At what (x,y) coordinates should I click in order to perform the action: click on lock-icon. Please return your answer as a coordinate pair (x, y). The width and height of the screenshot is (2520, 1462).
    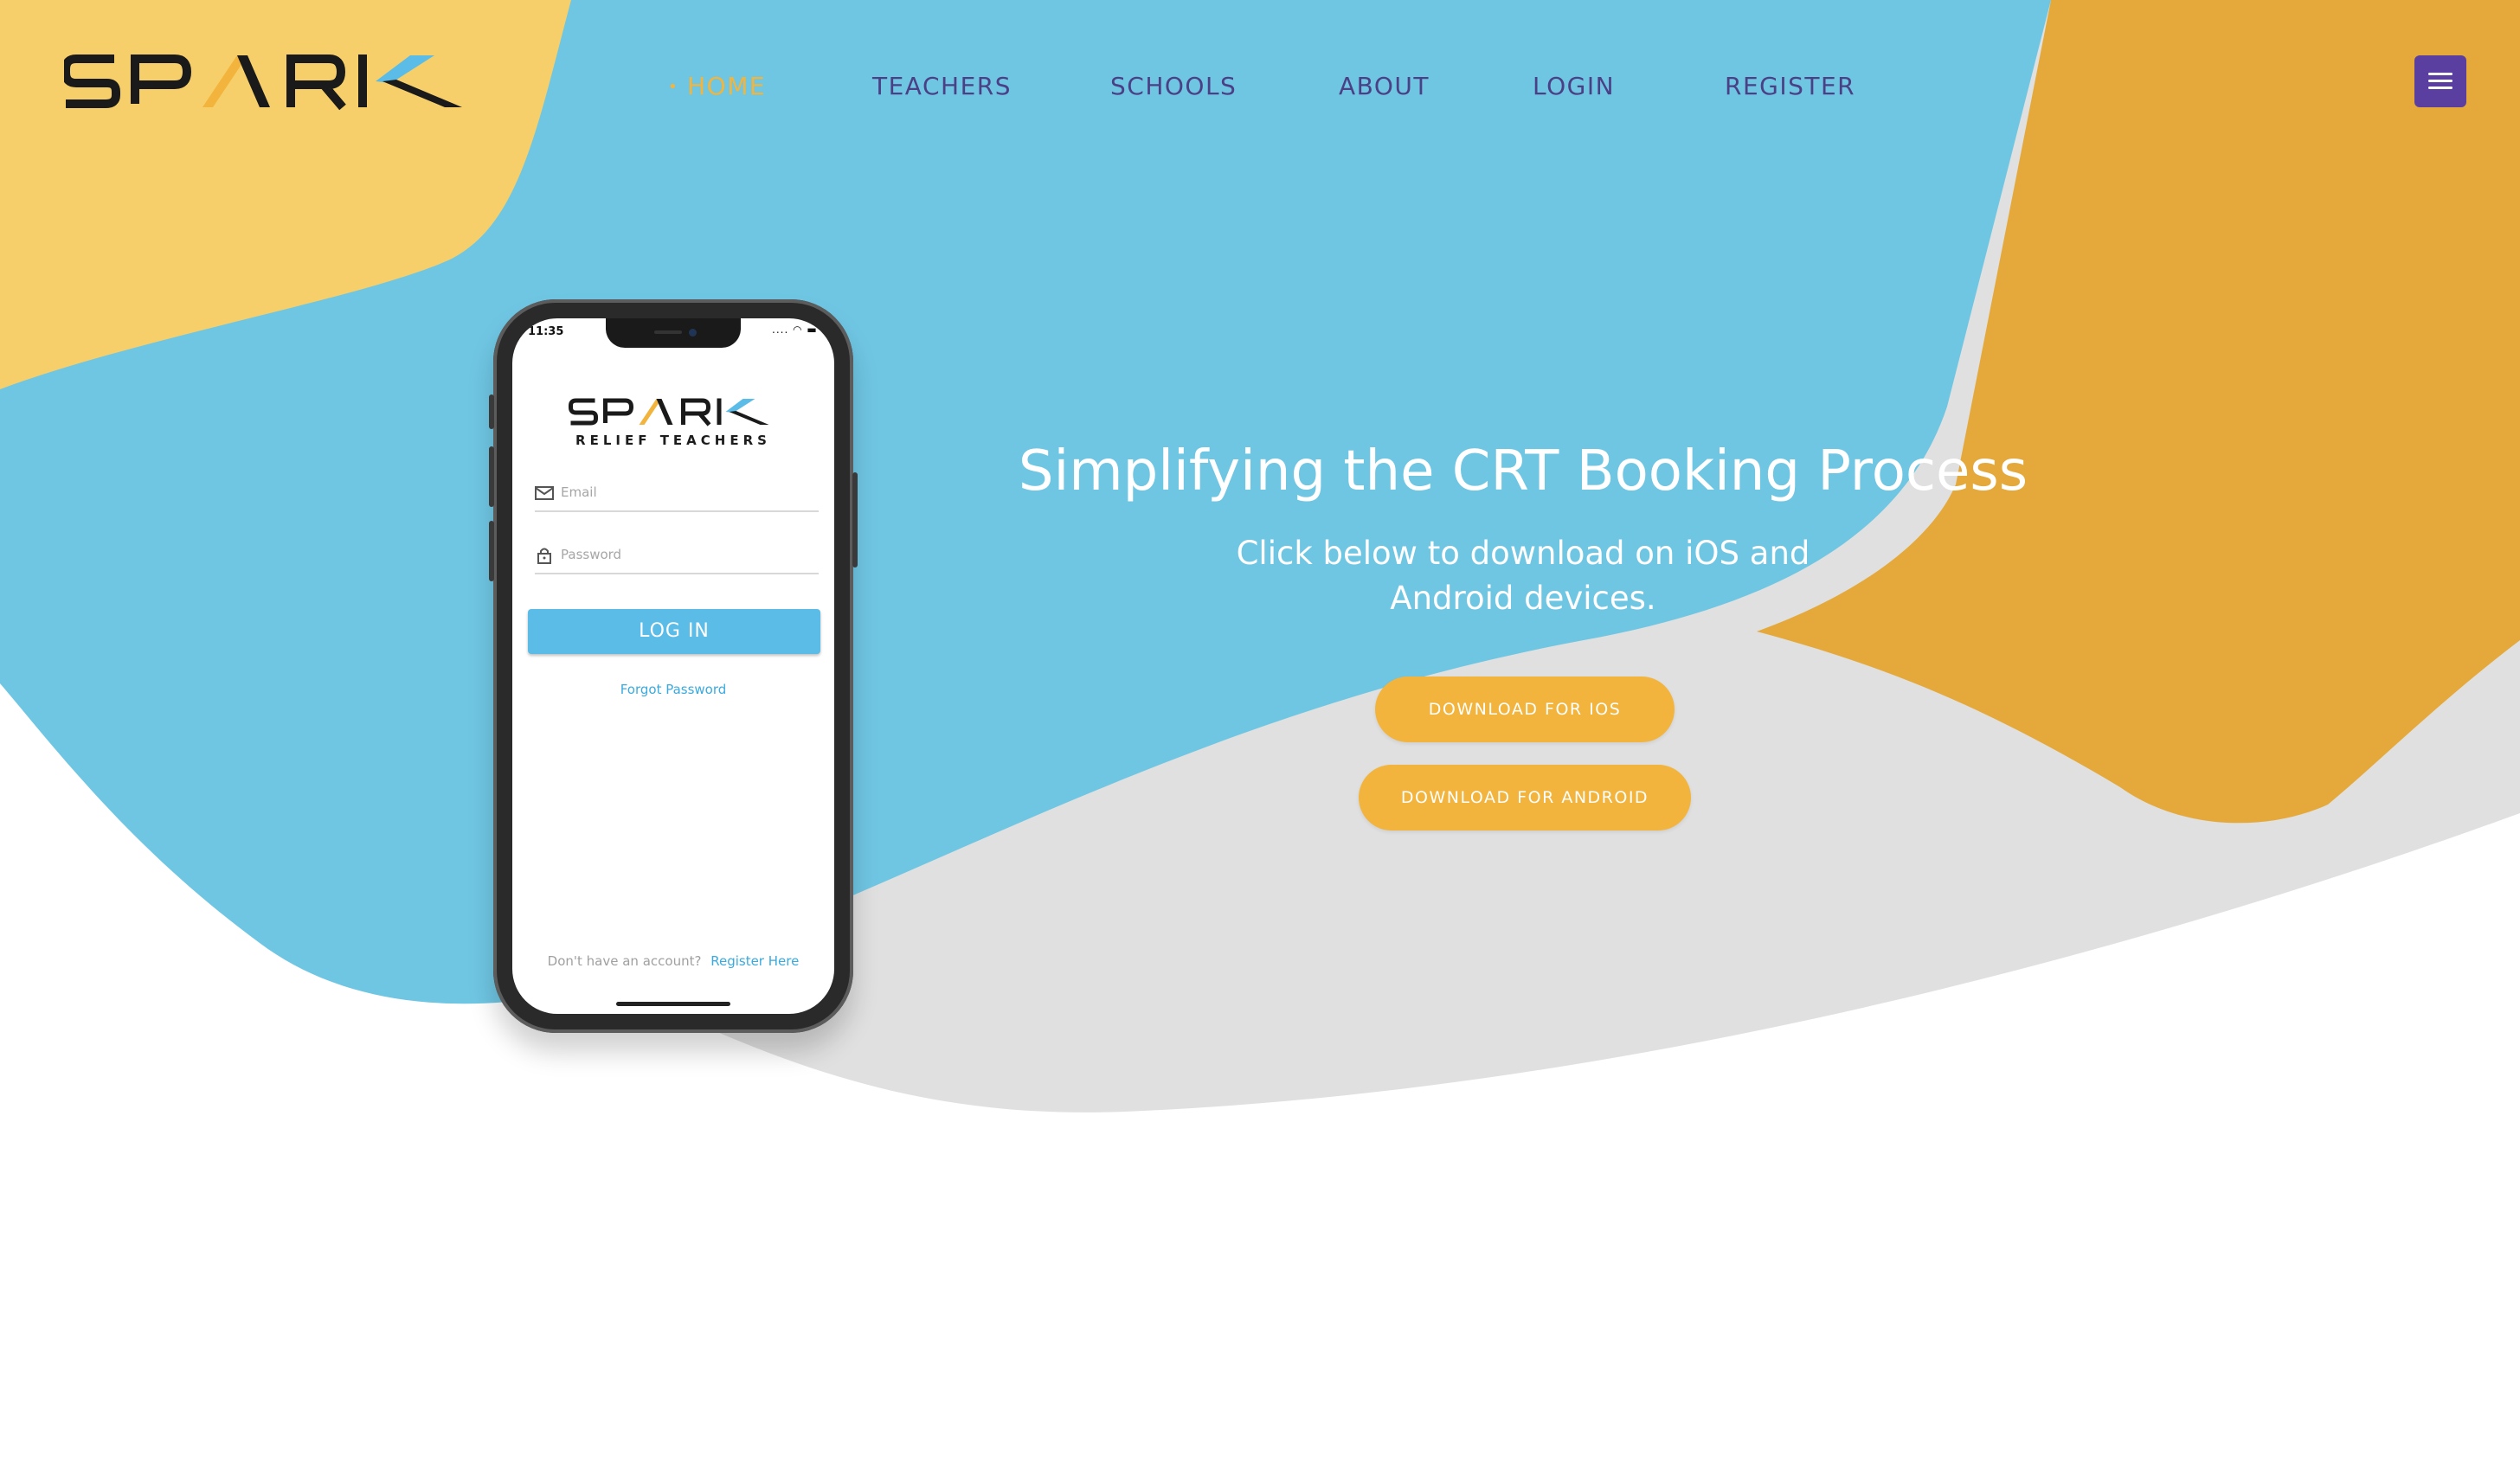
    Looking at the image, I should click on (544, 556).